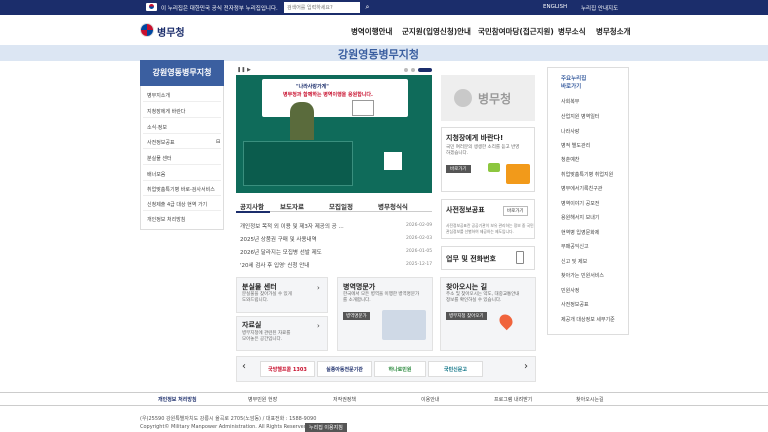 The image size is (768, 432). What do you see at coordinates (570, 290) in the screenshot?
I see `quick-link-14: 민원사정` at bounding box center [570, 290].